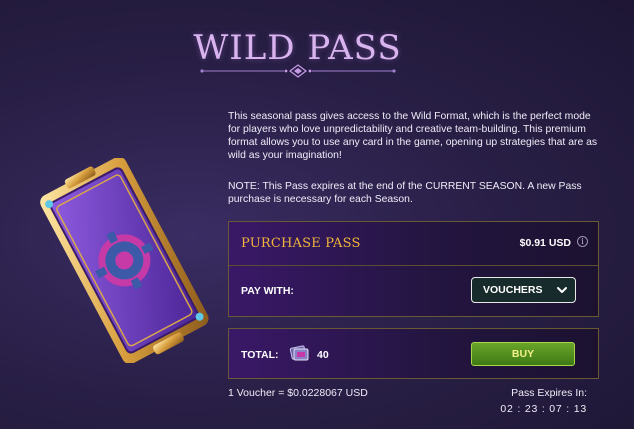  What do you see at coordinates (562, 290) in the screenshot?
I see `chevron-down-icon` at bounding box center [562, 290].